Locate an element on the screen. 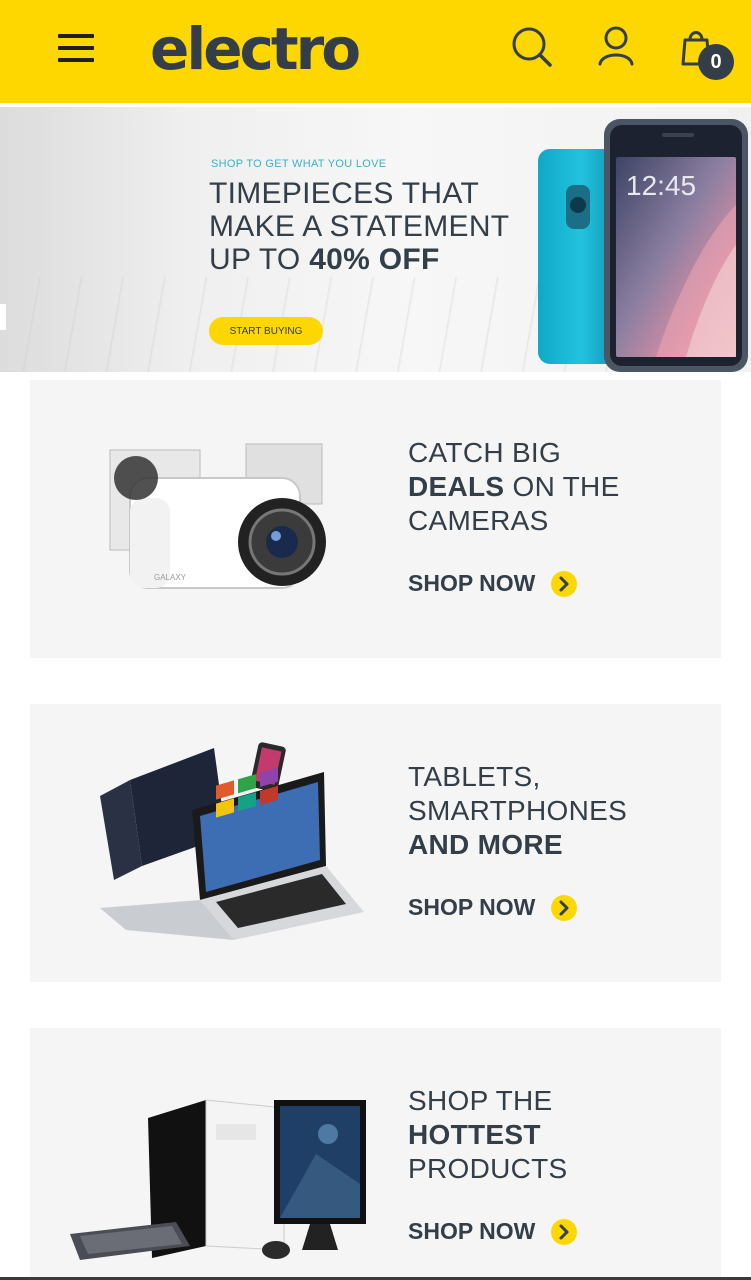  promo-line: HOTTEST is located at coordinates (488, 1135).